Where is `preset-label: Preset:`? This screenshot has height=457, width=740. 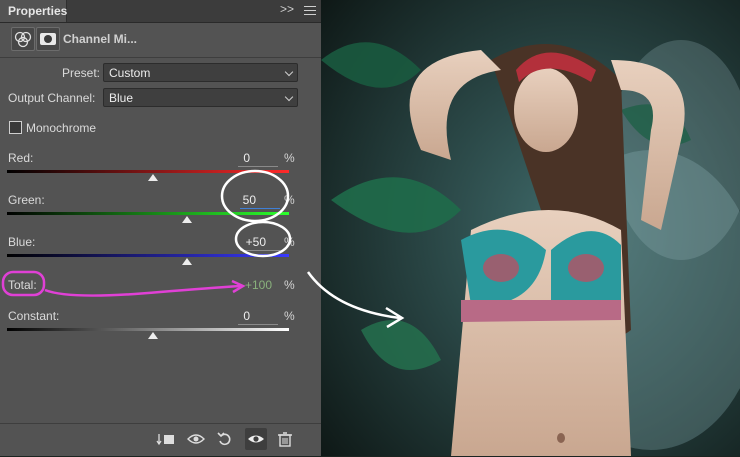 preset-label: Preset: is located at coordinates (81, 73).